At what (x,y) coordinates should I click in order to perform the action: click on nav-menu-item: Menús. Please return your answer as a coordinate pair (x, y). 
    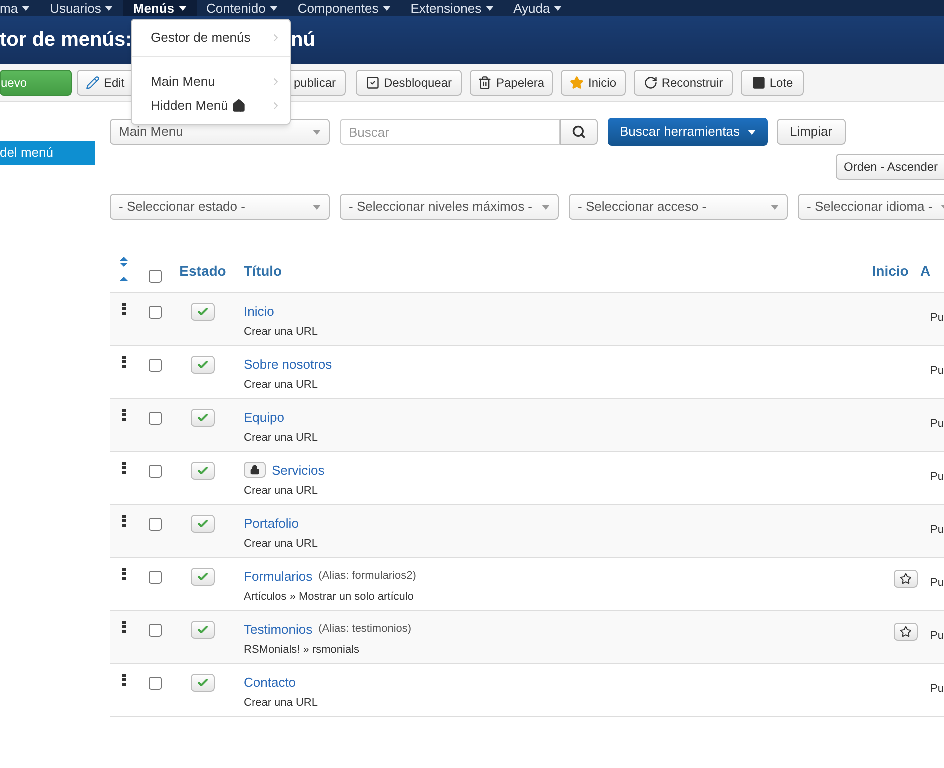
    Looking at the image, I should click on (160, 8).